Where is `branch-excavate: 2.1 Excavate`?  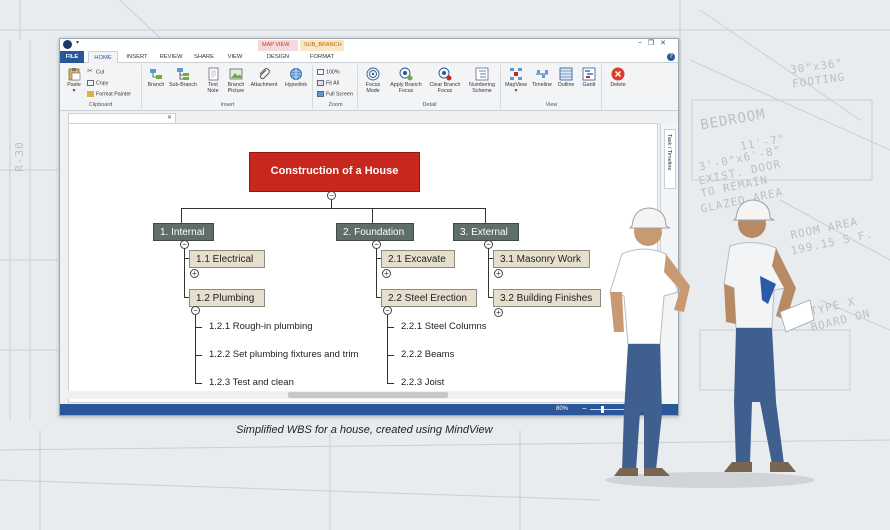
branch-excavate: 2.1 Excavate is located at coordinates (418, 259).